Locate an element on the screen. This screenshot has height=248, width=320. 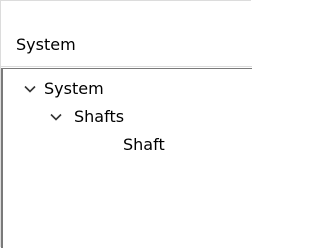
tree-node-label: Shaft is located at coordinates (144, 144).